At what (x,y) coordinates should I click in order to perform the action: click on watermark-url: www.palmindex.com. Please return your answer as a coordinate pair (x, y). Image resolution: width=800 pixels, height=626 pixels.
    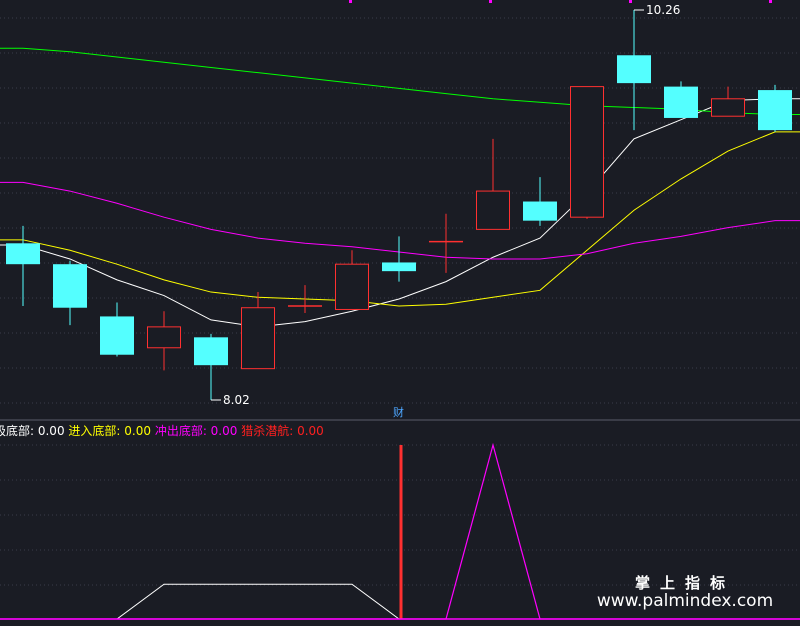
    Looking at the image, I should click on (685, 601).